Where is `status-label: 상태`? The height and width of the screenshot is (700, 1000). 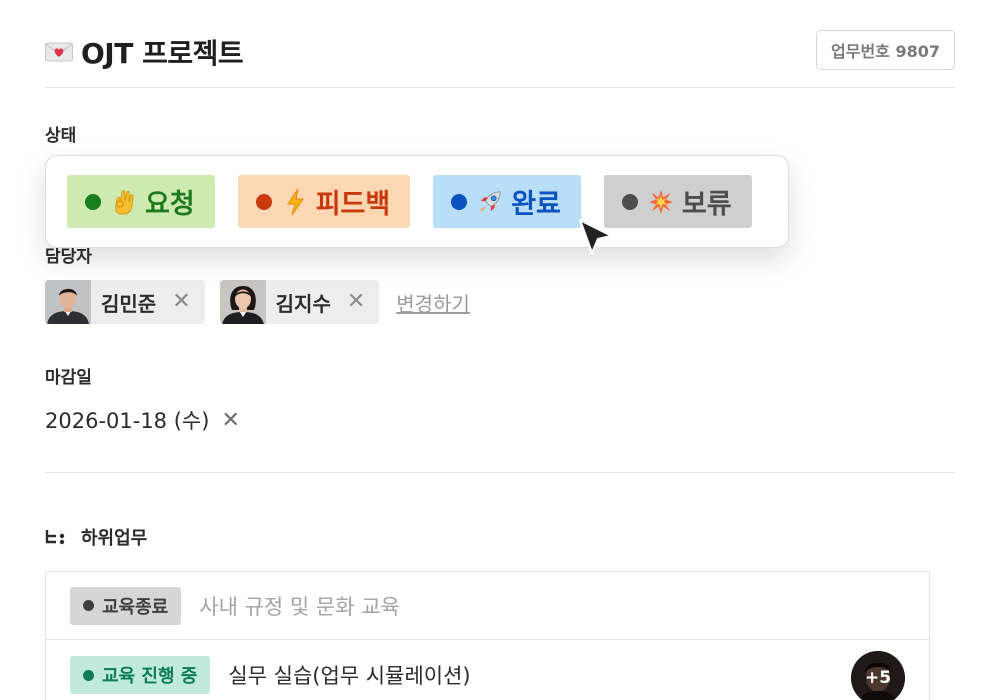
status-label: 상태 is located at coordinates (61, 136).